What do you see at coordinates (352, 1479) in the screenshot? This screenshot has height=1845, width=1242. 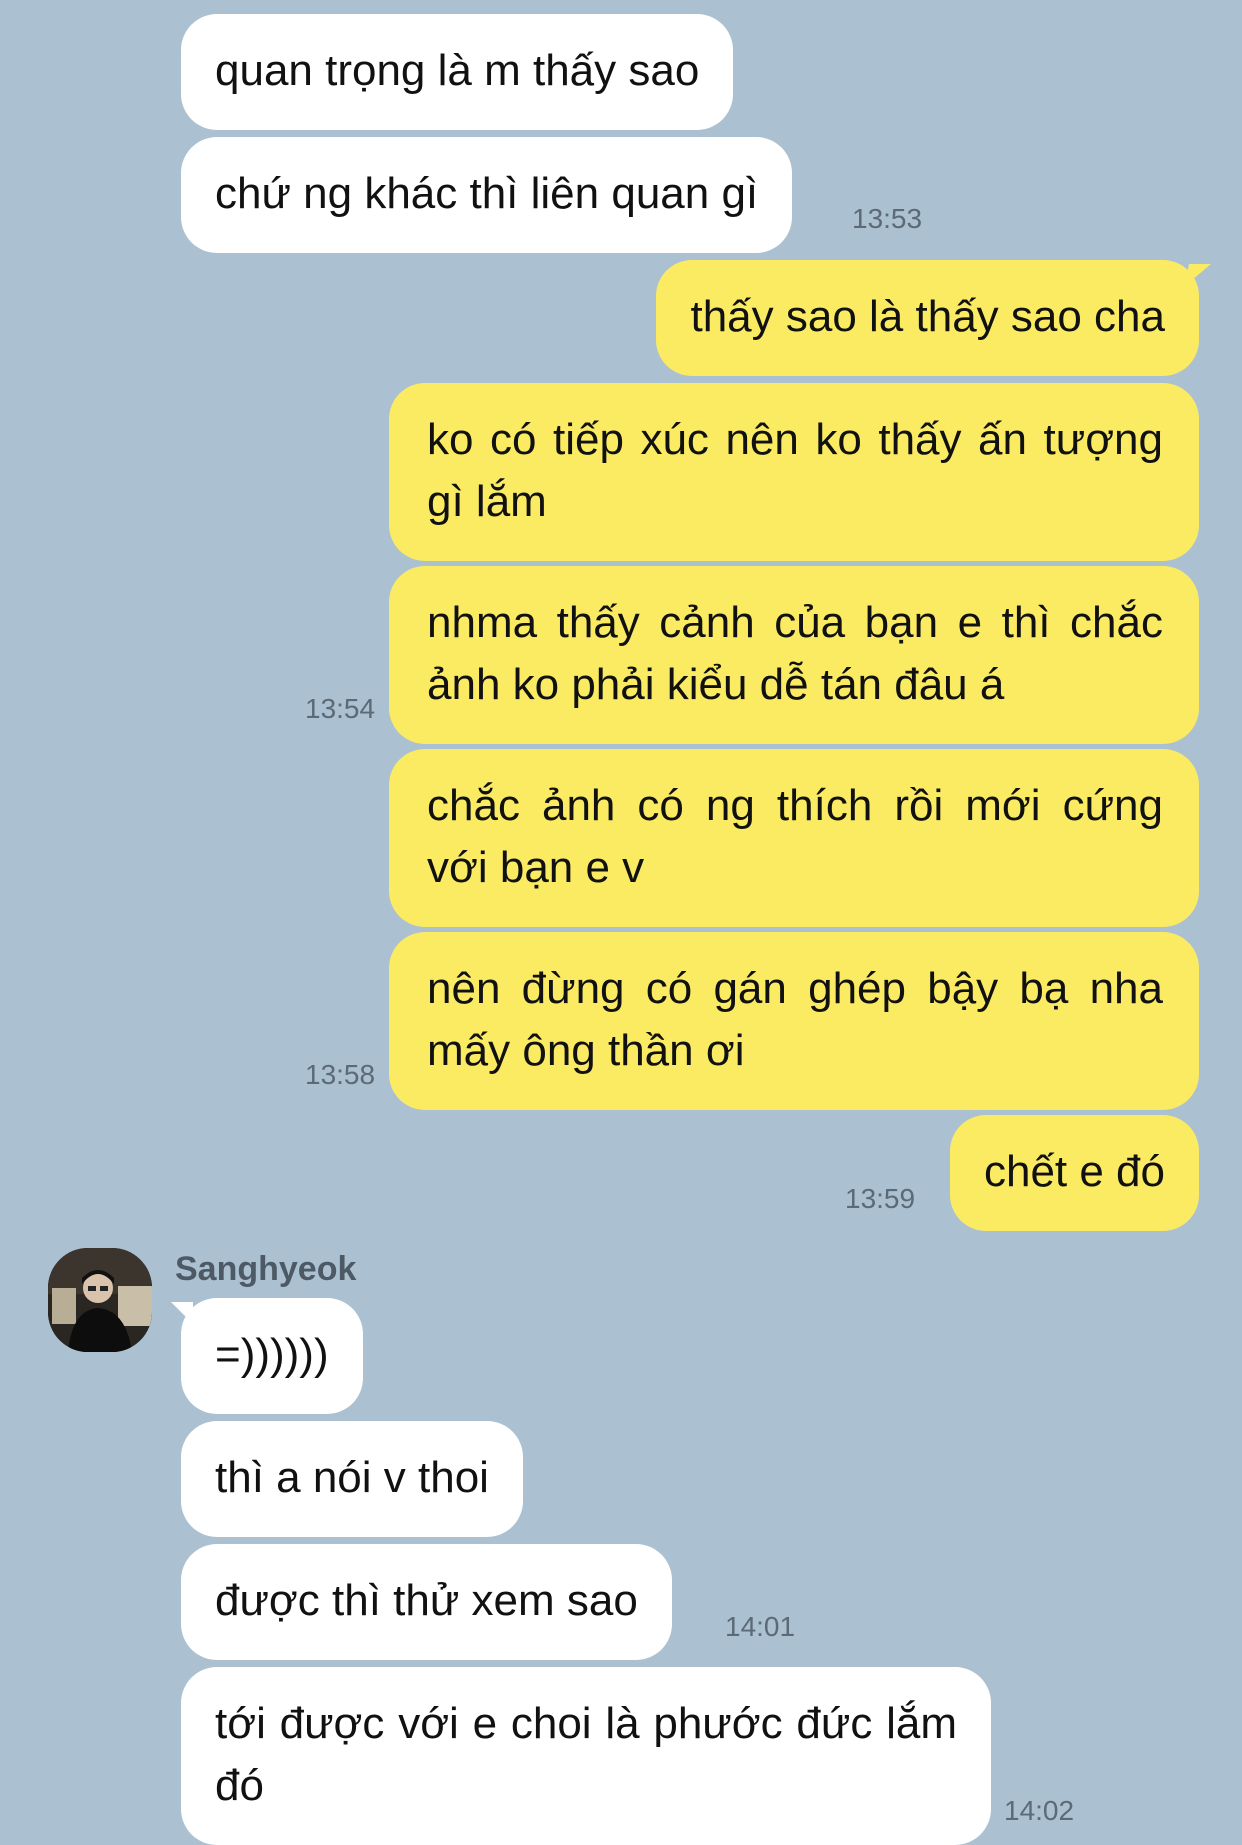 I see `message-bubble-incoming: thì a nói v thoi` at bounding box center [352, 1479].